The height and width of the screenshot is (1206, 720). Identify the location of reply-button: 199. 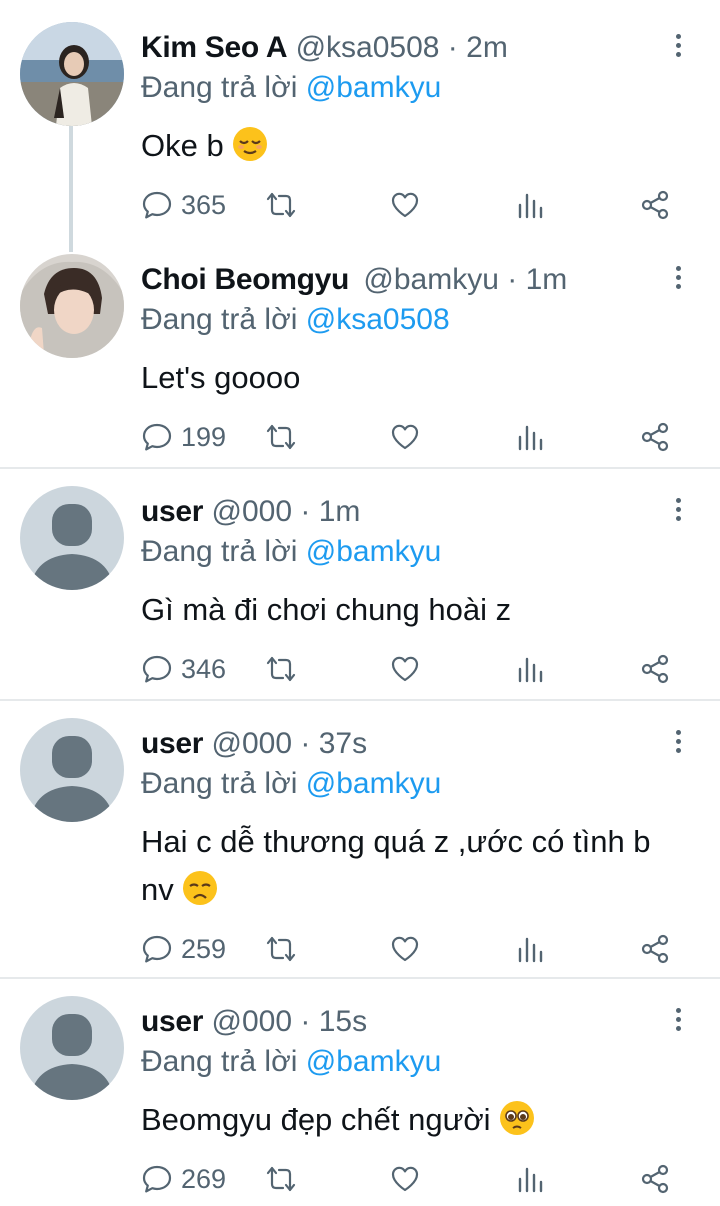
(183, 437).